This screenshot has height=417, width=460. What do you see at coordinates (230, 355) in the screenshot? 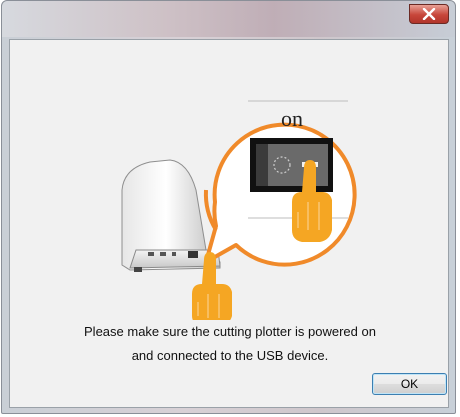
I see `message-line-2: and connected to the USB device.` at bounding box center [230, 355].